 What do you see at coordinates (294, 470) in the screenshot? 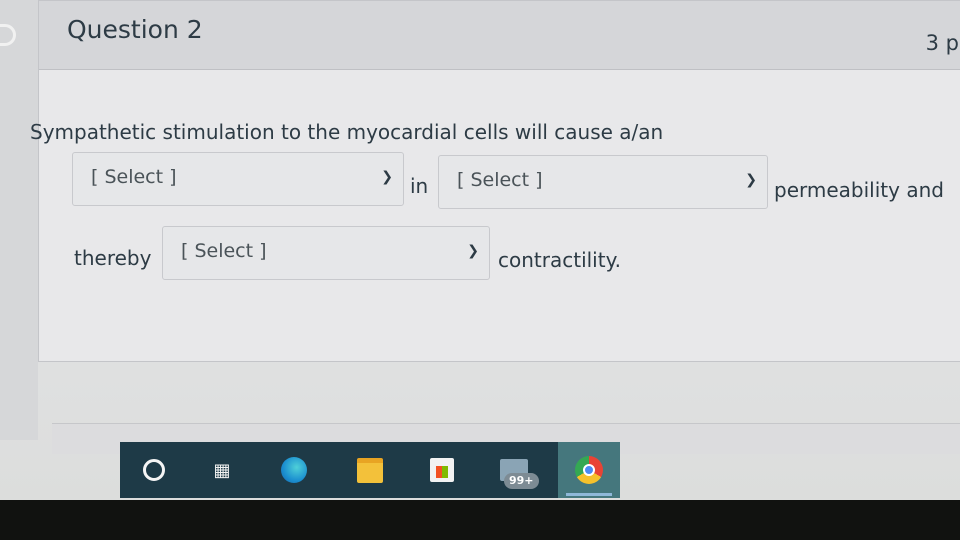
I see `edge-icon` at bounding box center [294, 470].